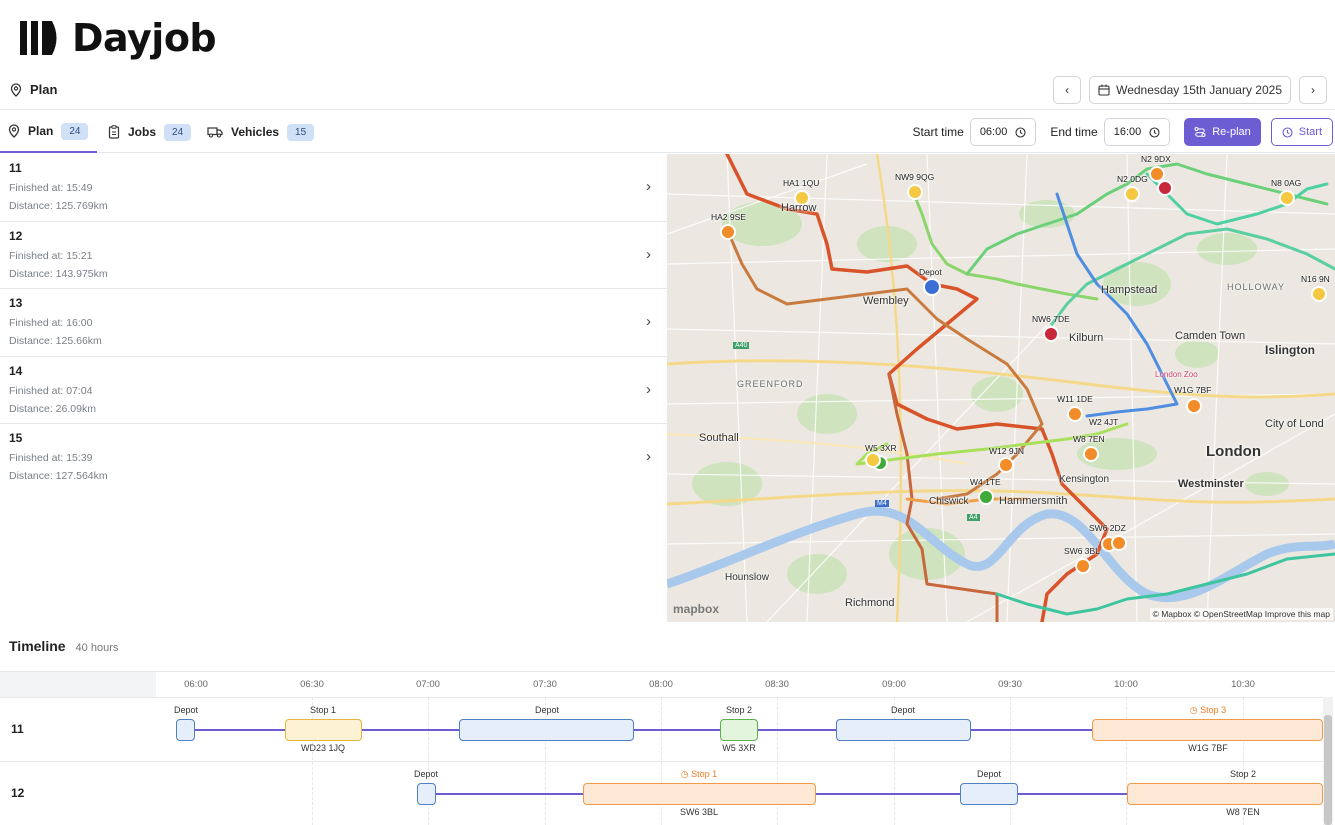 The image size is (1335, 825). What do you see at coordinates (51, 255) in the screenshot?
I see `plan-finished: Finished at: 15:21` at bounding box center [51, 255].